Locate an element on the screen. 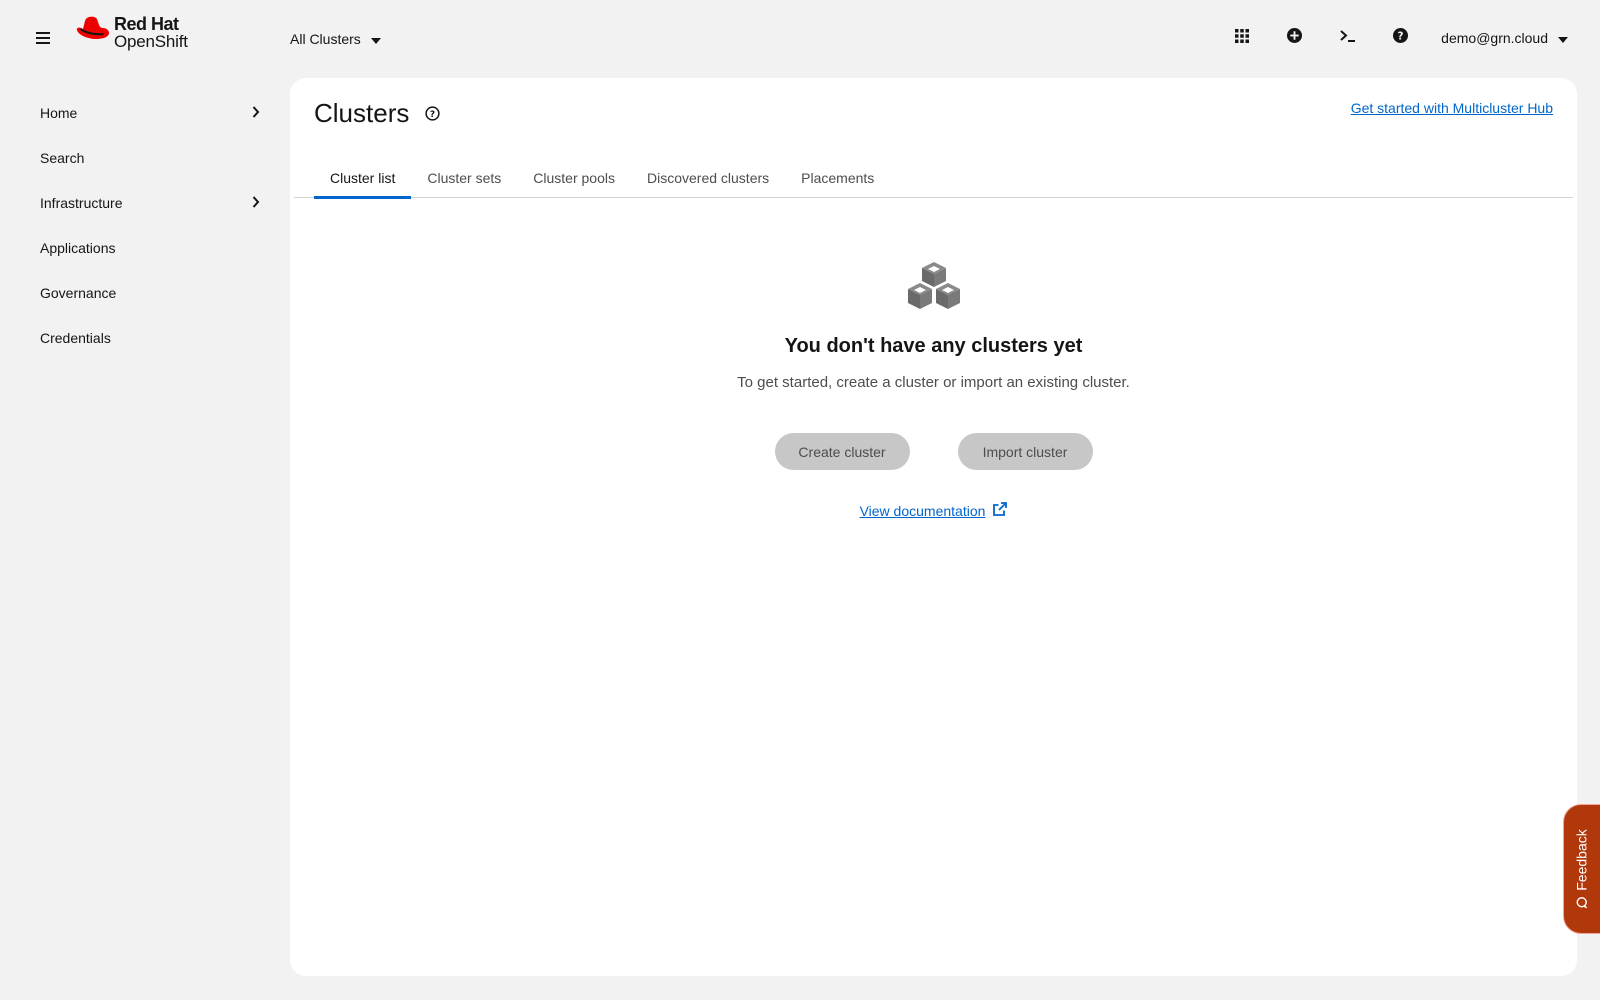 The width and height of the screenshot is (1600, 1000). help-icon: ? is located at coordinates (1401, 38).